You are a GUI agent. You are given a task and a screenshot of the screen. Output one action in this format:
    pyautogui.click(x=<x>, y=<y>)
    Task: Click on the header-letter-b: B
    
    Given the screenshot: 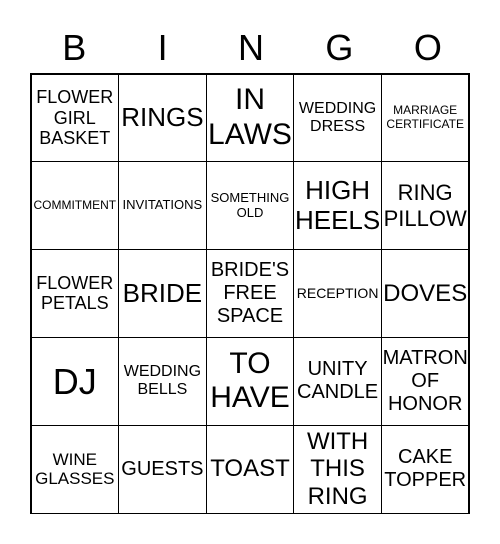 What is the action you would take?
    pyautogui.click(x=74, y=47)
    